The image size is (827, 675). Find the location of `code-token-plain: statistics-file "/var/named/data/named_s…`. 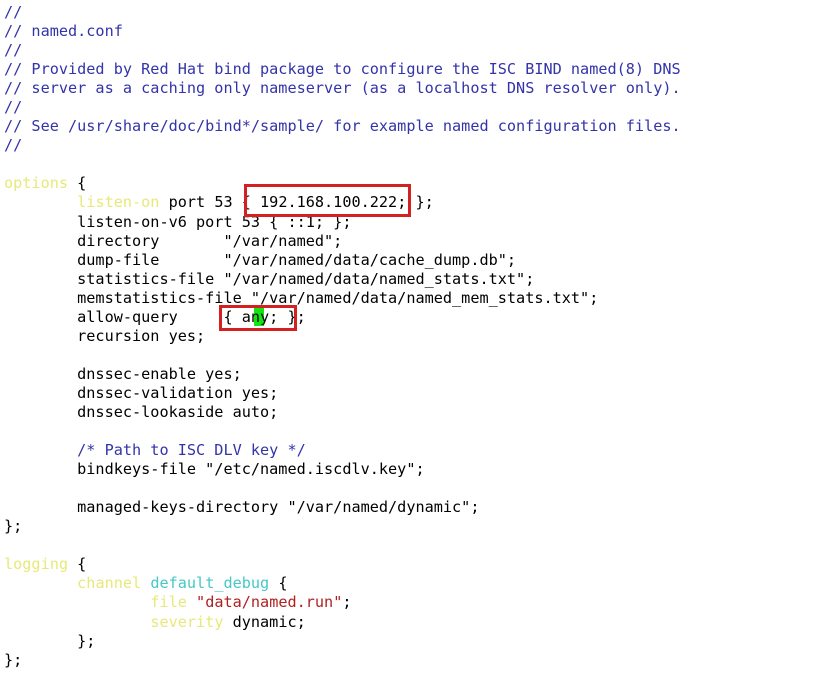

code-token-plain: statistics-file "/var/named/data/named_s… is located at coordinates (269, 278).